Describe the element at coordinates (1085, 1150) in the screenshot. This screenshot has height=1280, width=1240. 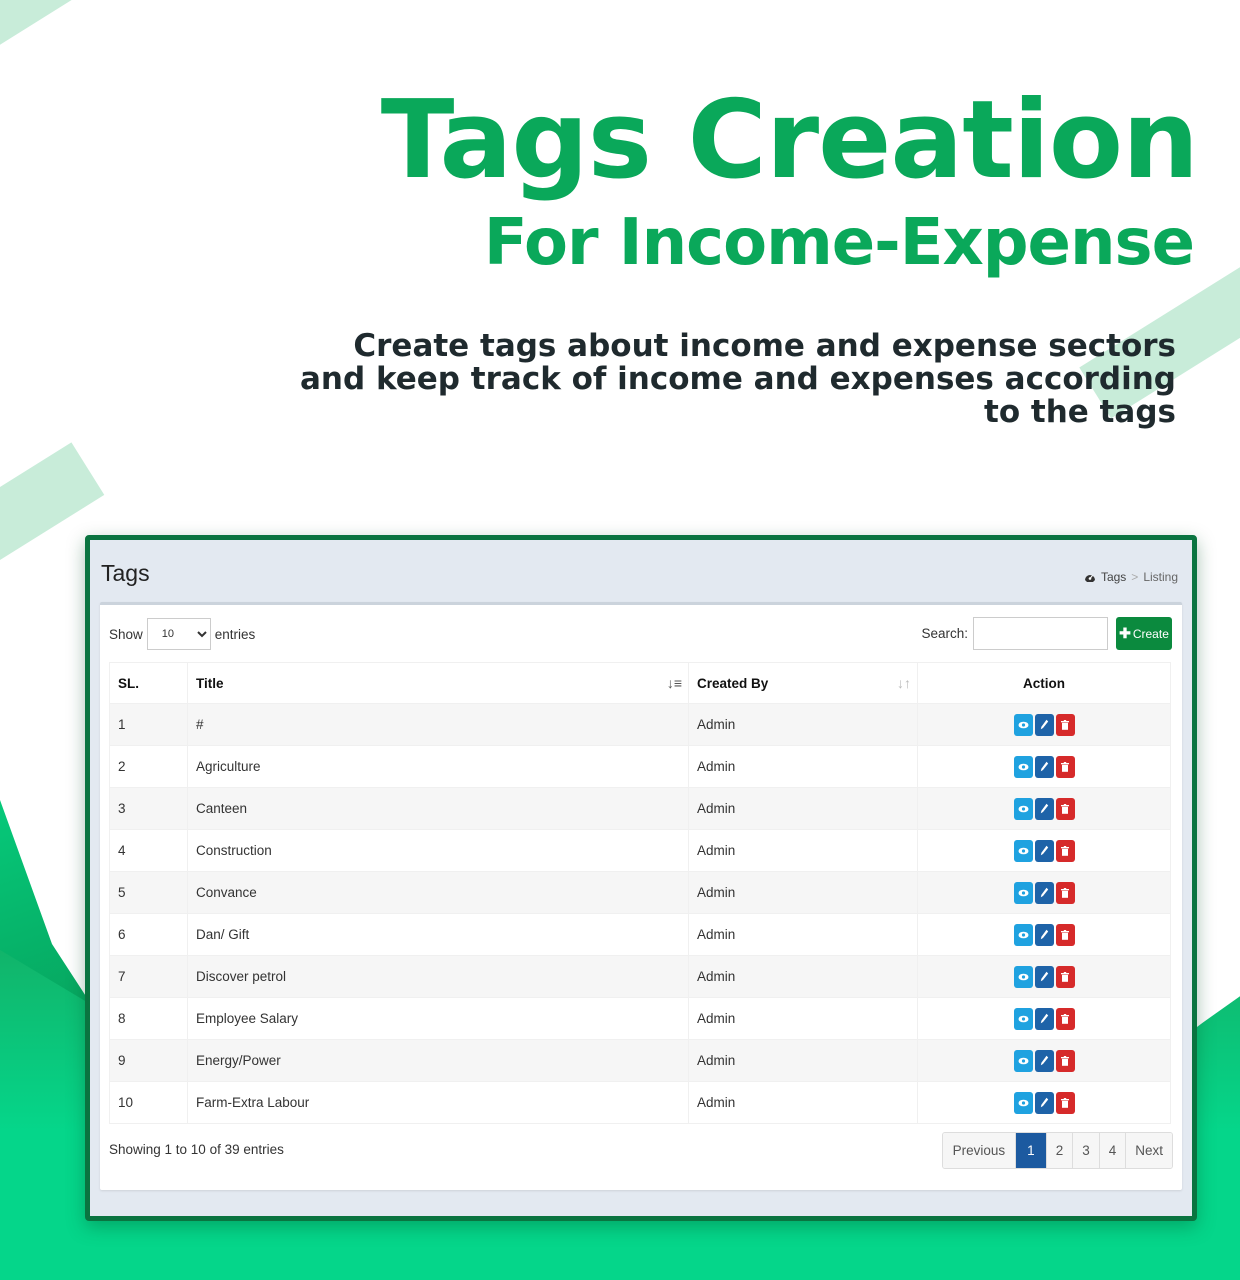
I see `pagination-page-3: 3` at that location.